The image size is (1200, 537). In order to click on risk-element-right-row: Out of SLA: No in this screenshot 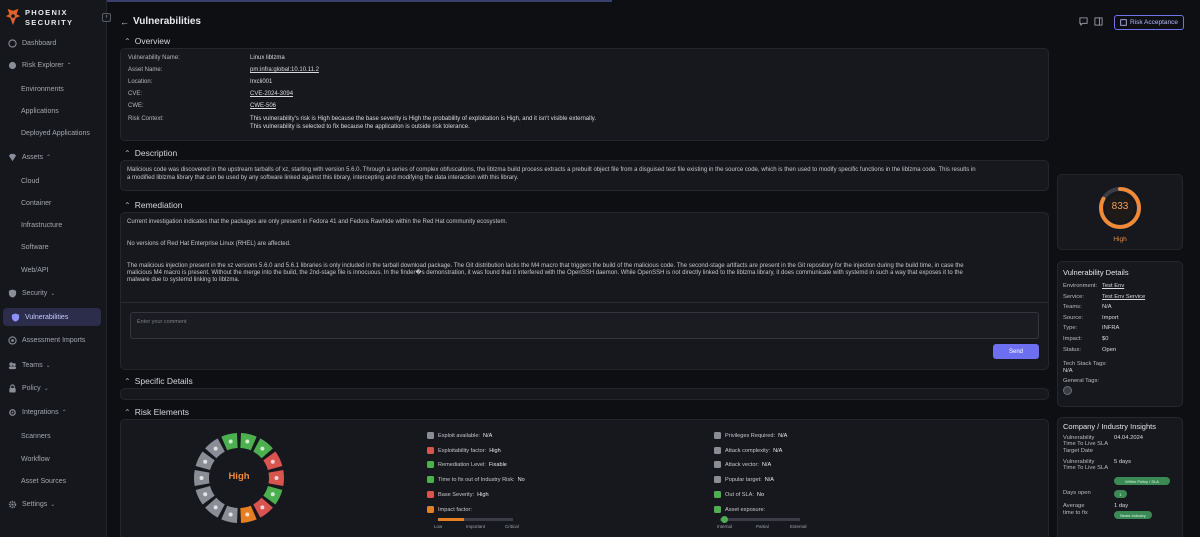, I will do `click(739, 494)`.